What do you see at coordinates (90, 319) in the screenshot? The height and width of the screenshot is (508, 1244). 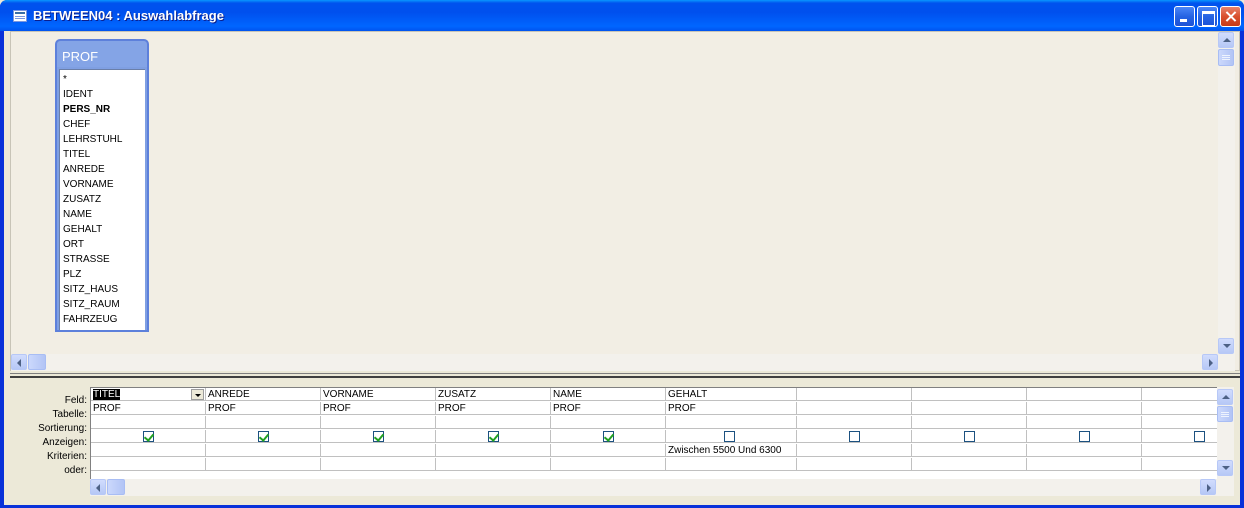 I see `field-list-item: FAHRZEUG` at bounding box center [90, 319].